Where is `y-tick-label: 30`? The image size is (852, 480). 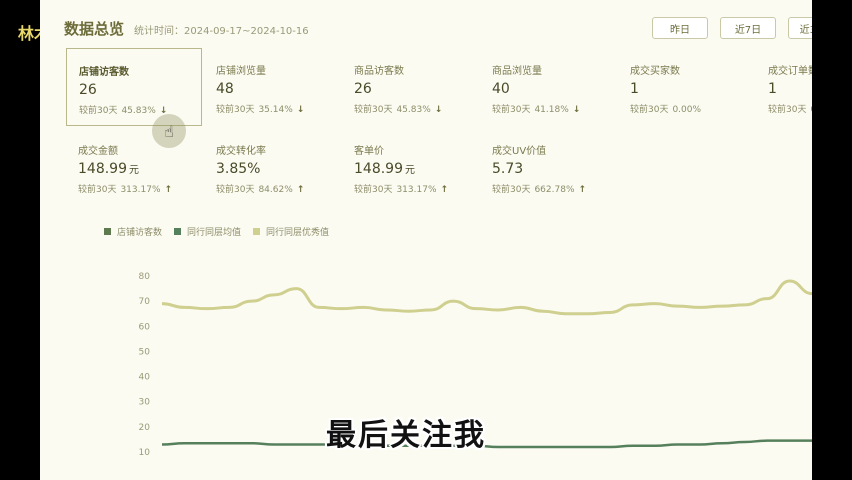
y-tick-label: 30 is located at coordinates (145, 403).